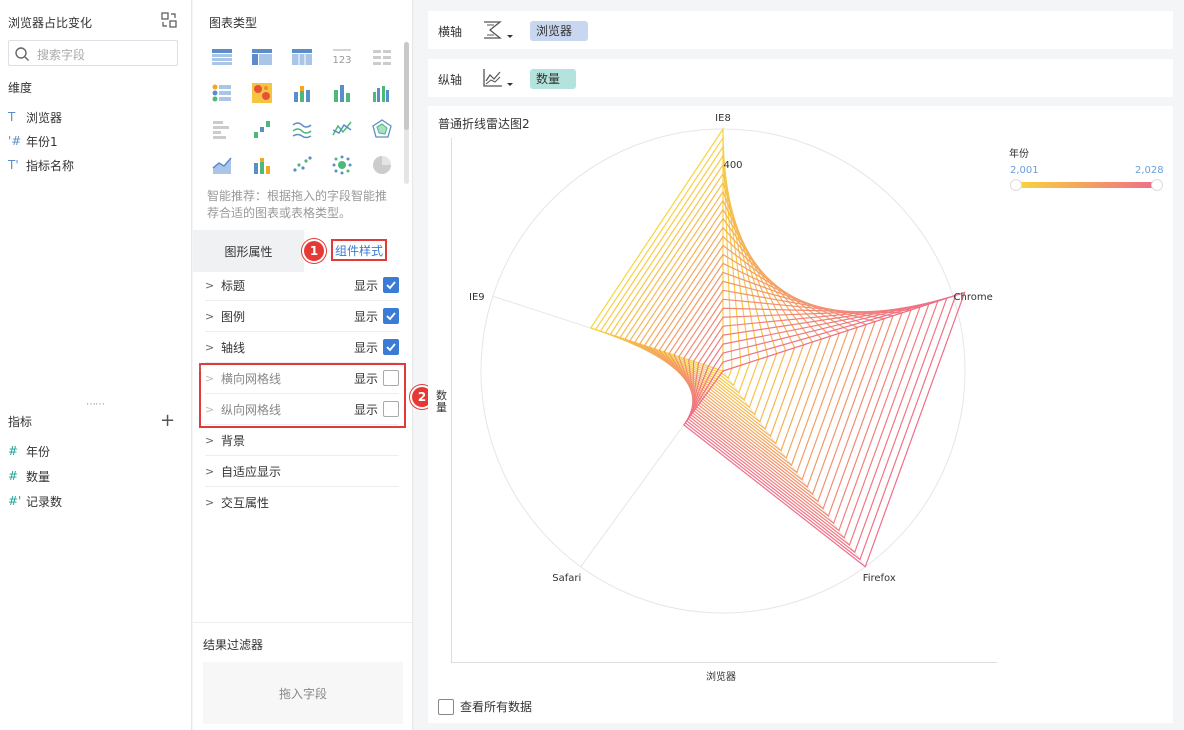 This screenshot has width=1184, height=730. What do you see at coordinates (61, 55) in the screenshot?
I see `search-placeholder: 搜索字段` at bounding box center [61, 55].